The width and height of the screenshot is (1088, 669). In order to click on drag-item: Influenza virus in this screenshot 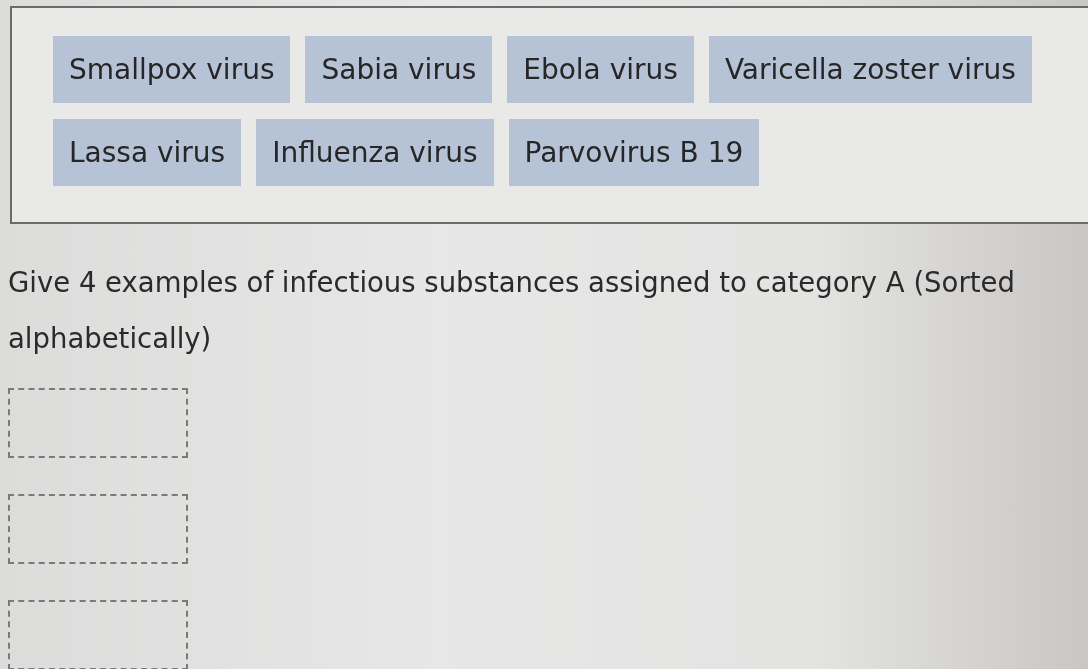, I will do `click(375, 152)`.